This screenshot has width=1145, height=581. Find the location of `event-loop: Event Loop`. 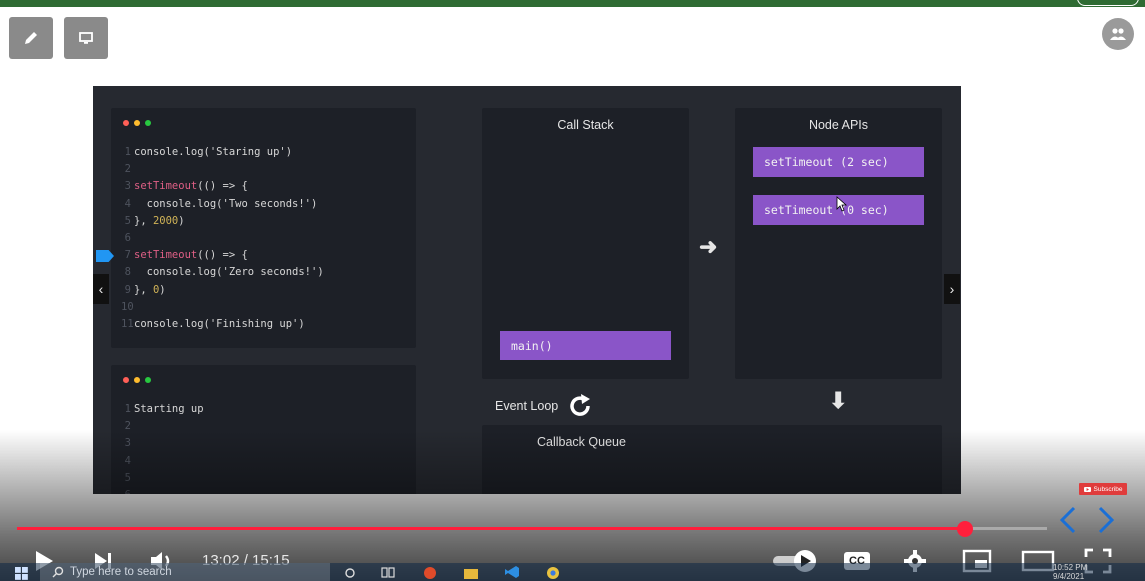

event-loop: Event Loop is located at coordinates (544, 406).